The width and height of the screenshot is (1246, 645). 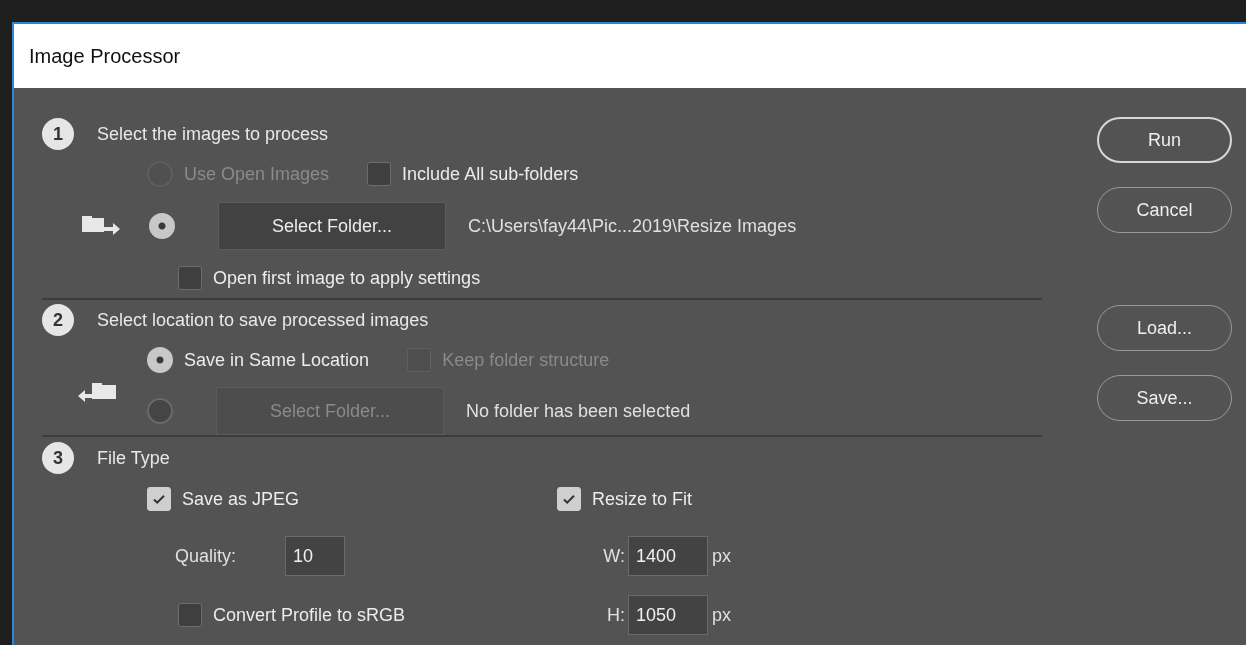 What do you see at coordinates (642, 499) in the screenshot?
I see `option-label: Resize to Fit` at bounding box center [642, 499].